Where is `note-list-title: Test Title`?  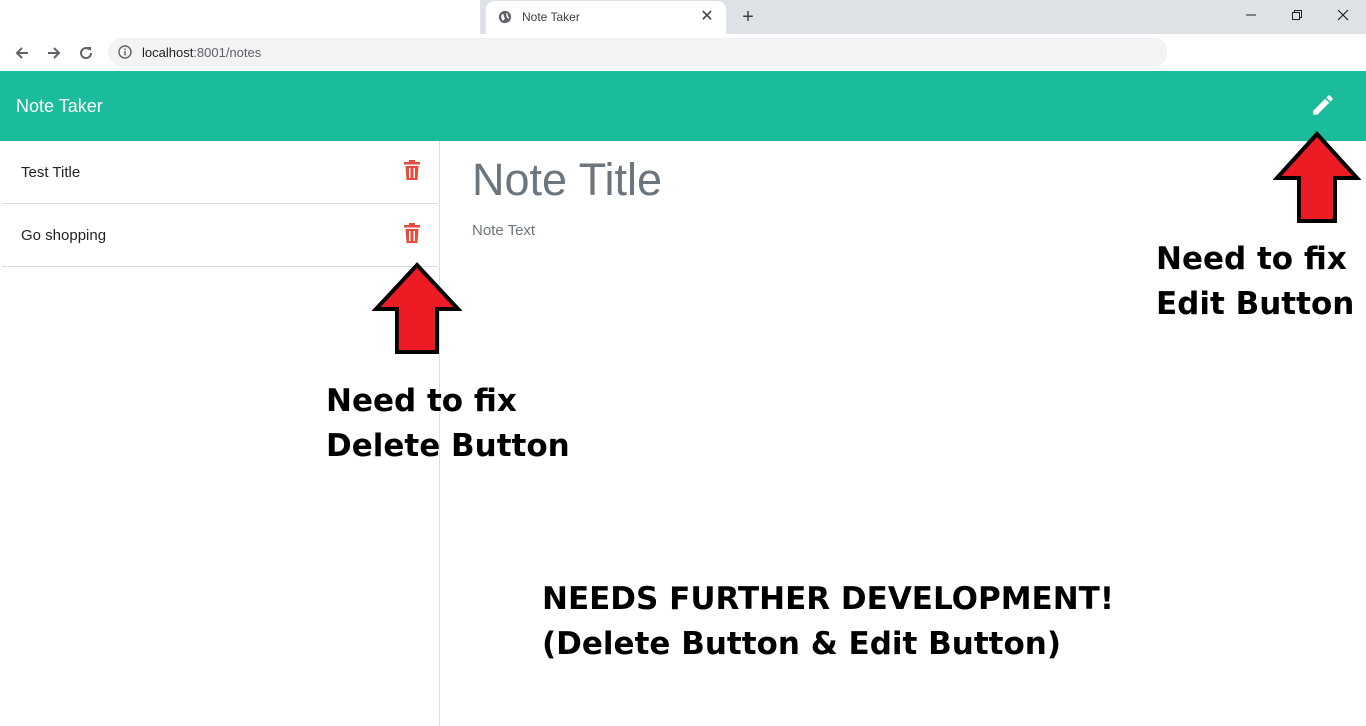 note-list-title: Test Title is located at coordinates (50, 172).